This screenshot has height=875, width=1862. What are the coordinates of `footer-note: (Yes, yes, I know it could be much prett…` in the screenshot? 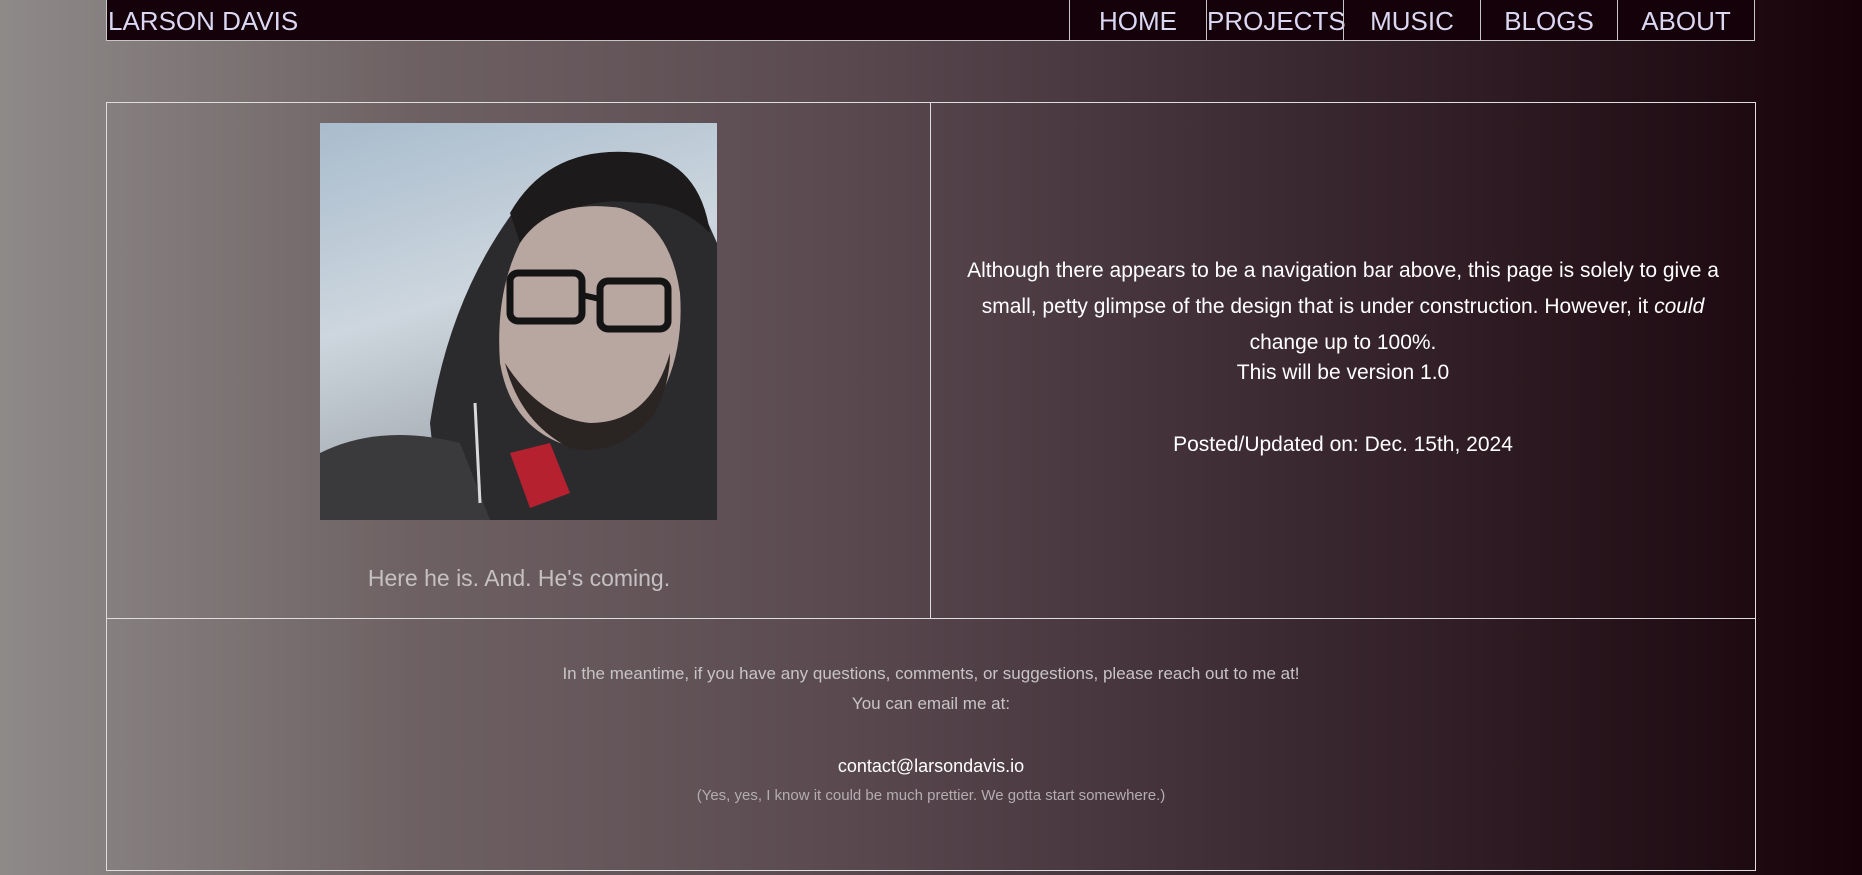 It's located at (931, 795).